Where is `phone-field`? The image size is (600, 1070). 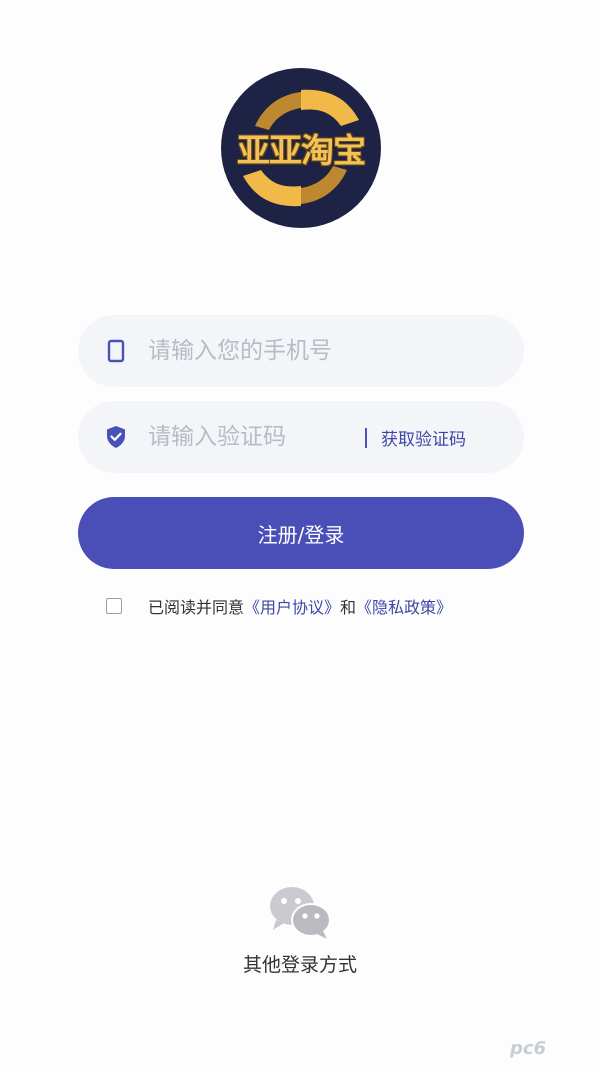 phone-field is located at coordinates (301, 351).